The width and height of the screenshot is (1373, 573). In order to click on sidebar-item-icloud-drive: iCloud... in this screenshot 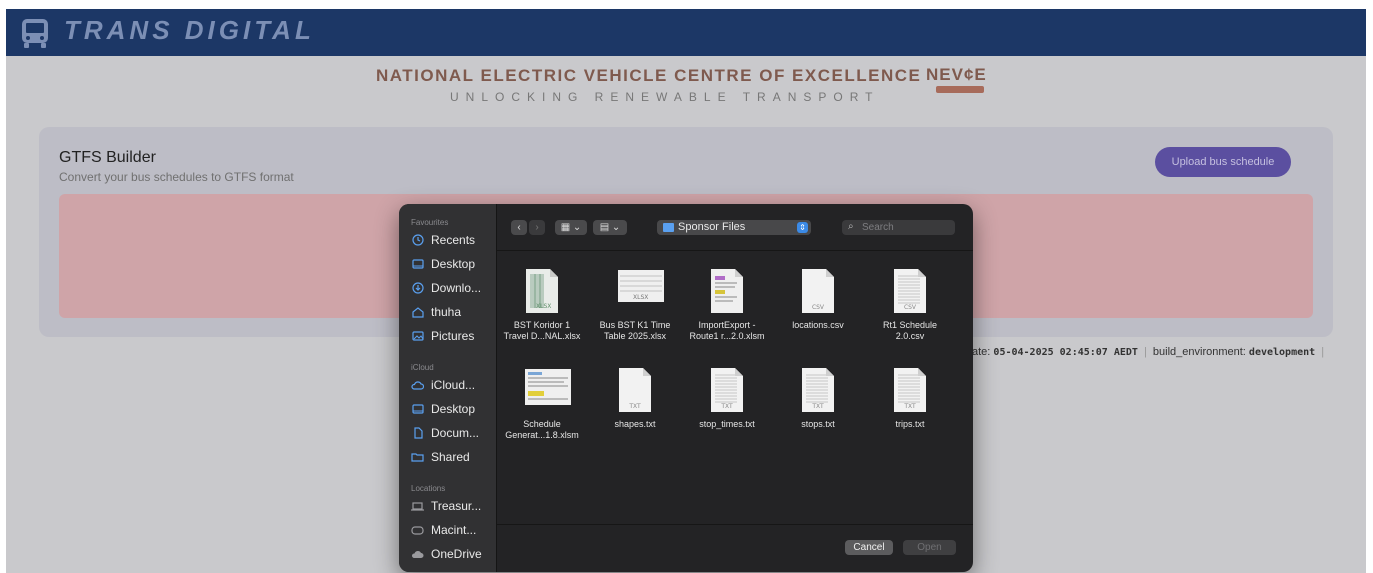, I will do `click(452, 385)`.